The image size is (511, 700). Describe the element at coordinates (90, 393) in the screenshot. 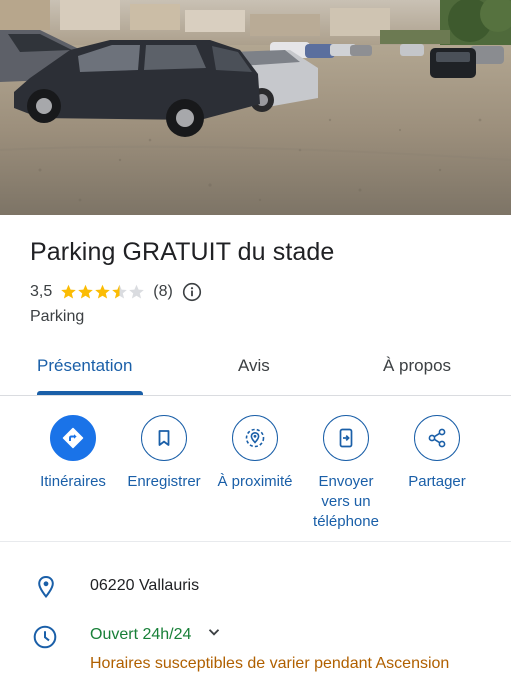

I see `active-tab-indicator` at that location.